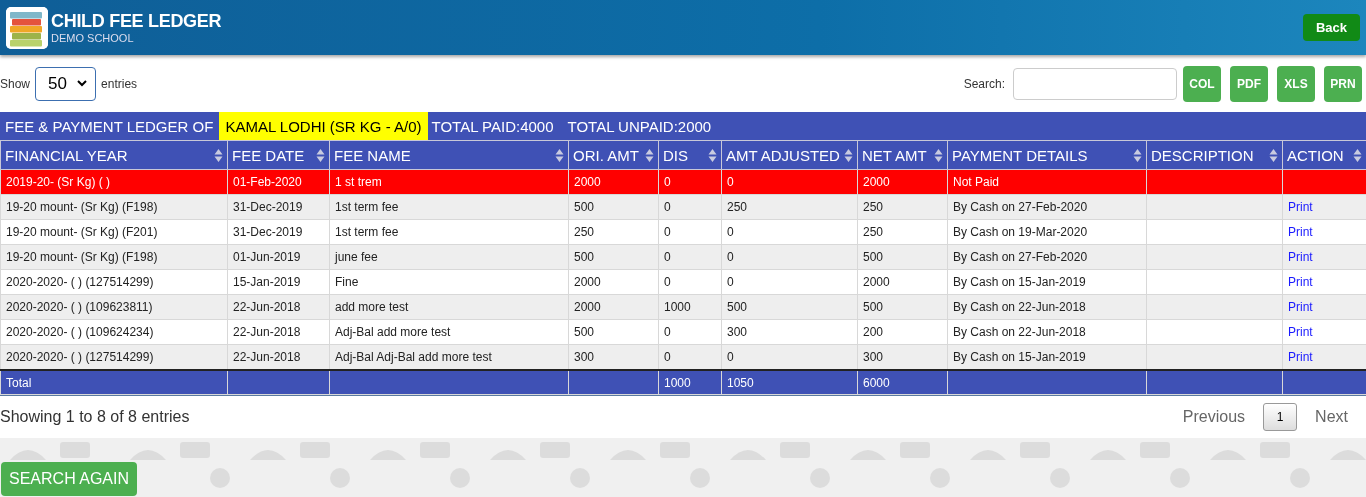  What do you see at coordinates (902, 382) in the screenshot?
I see `total-cell: 6000` at bounding box center [902, 382].